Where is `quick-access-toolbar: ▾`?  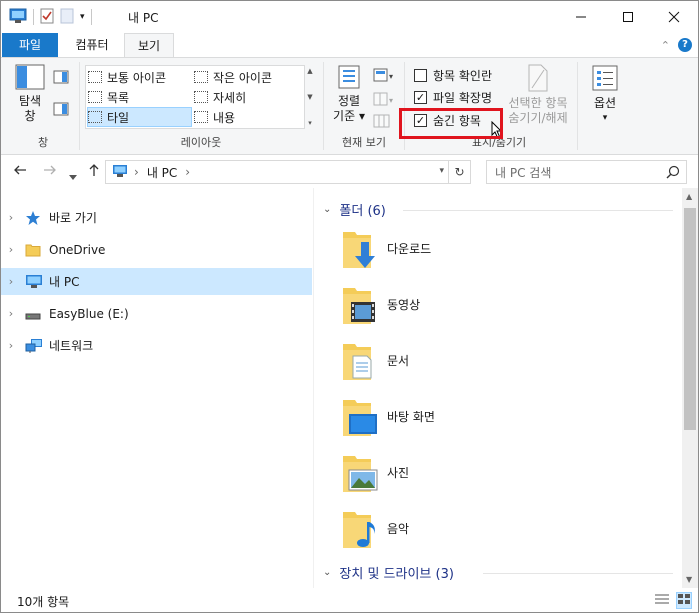 quick-access-toolbar: ▾ is located at coordinates (50, 17).